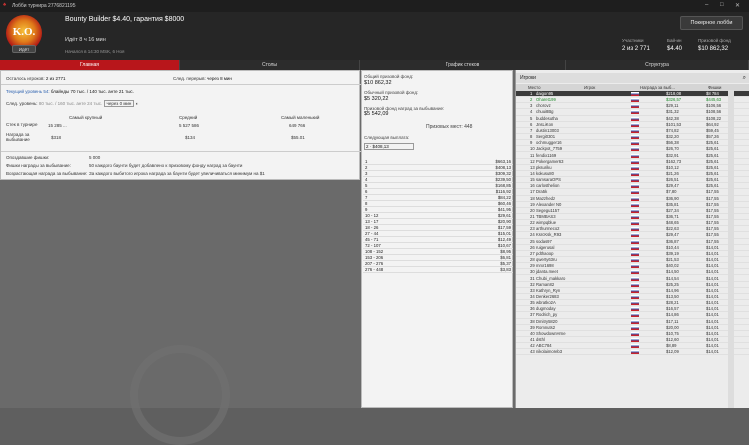 The width and height of the screenshot is (749, 445). Describe the element at coordinates (632, 352) in the screenshot. I see `player-row: 43 nikolaimoreb3 $12,09 $14,01` at that location.